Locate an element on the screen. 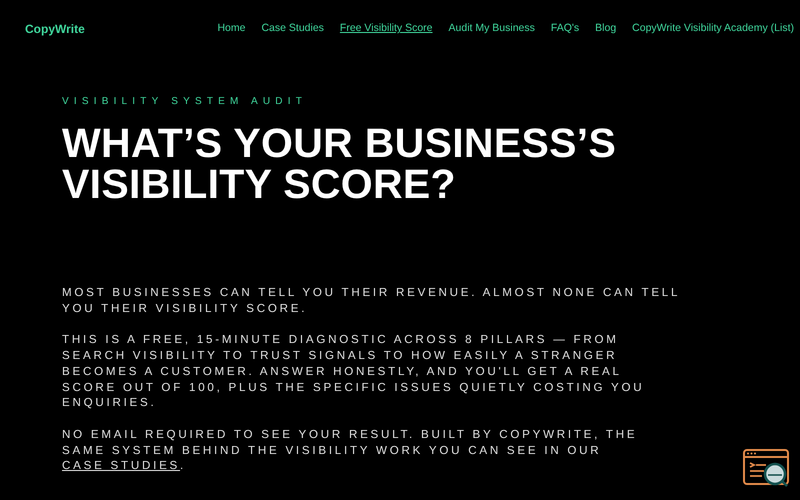  nav-link: Free Visibility Score is located at coordinates (386, 29).